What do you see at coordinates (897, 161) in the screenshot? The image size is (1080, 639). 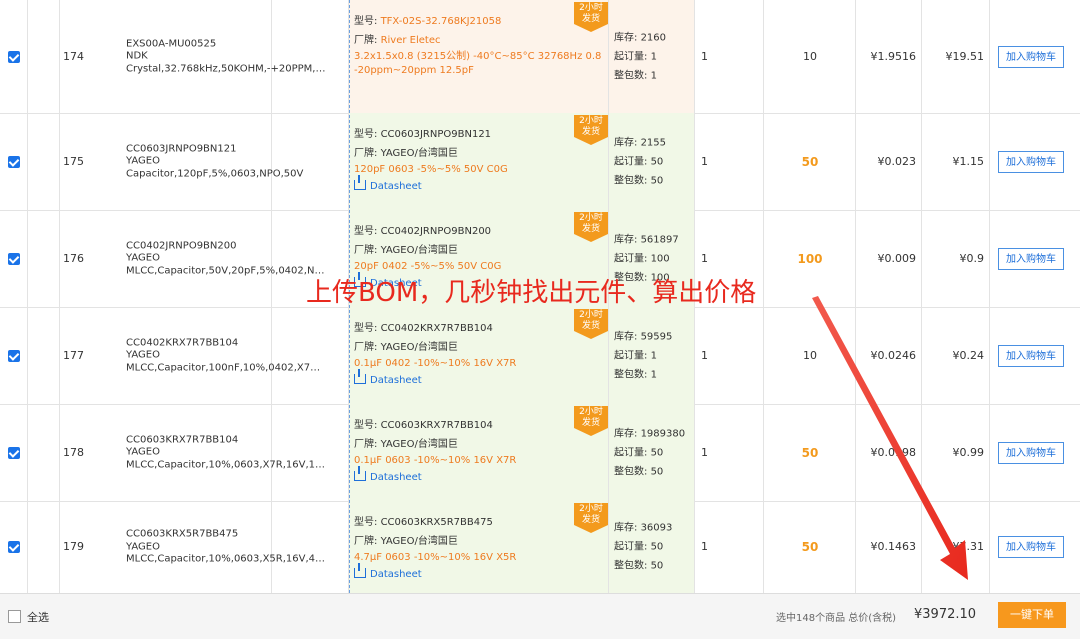 I see `unit-price: ¥0.023` at bounding box center [897, 161].